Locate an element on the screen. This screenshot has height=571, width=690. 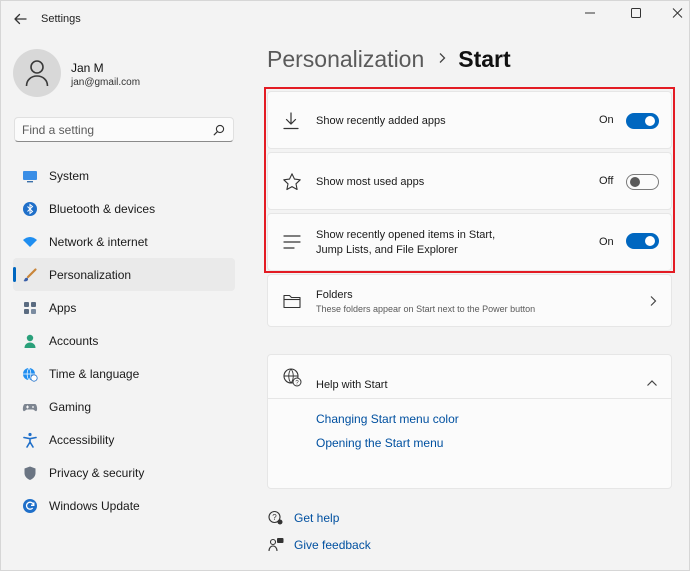
search-box is located at coordinates (124, 129).